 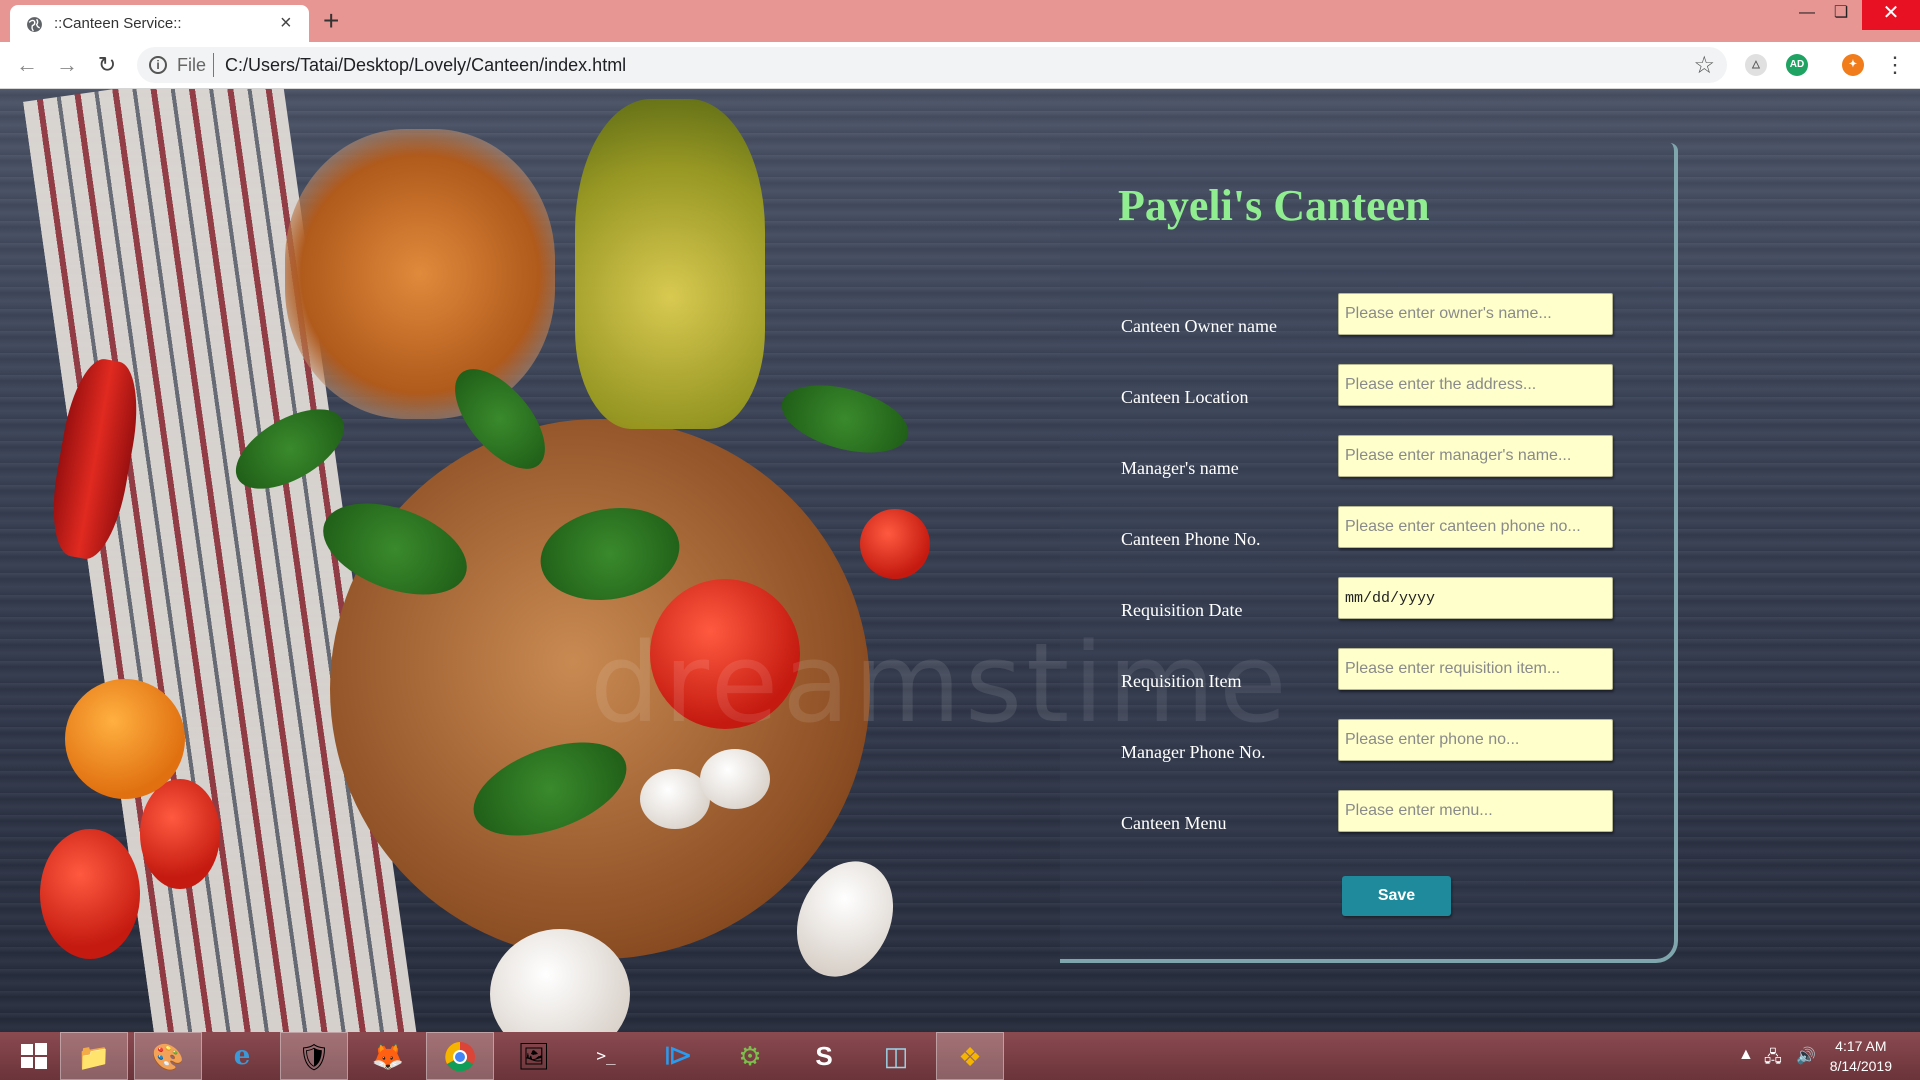 I want to click on bookmark-star-icon: ☆, so click(x=1704, y=65).